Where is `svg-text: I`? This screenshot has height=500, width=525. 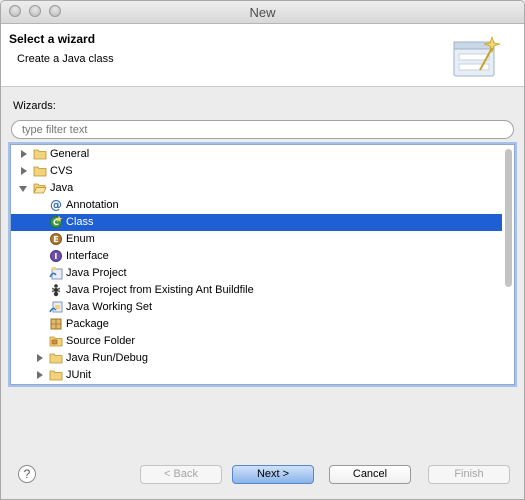 svg-text: I is located at coordinates (55, 256).